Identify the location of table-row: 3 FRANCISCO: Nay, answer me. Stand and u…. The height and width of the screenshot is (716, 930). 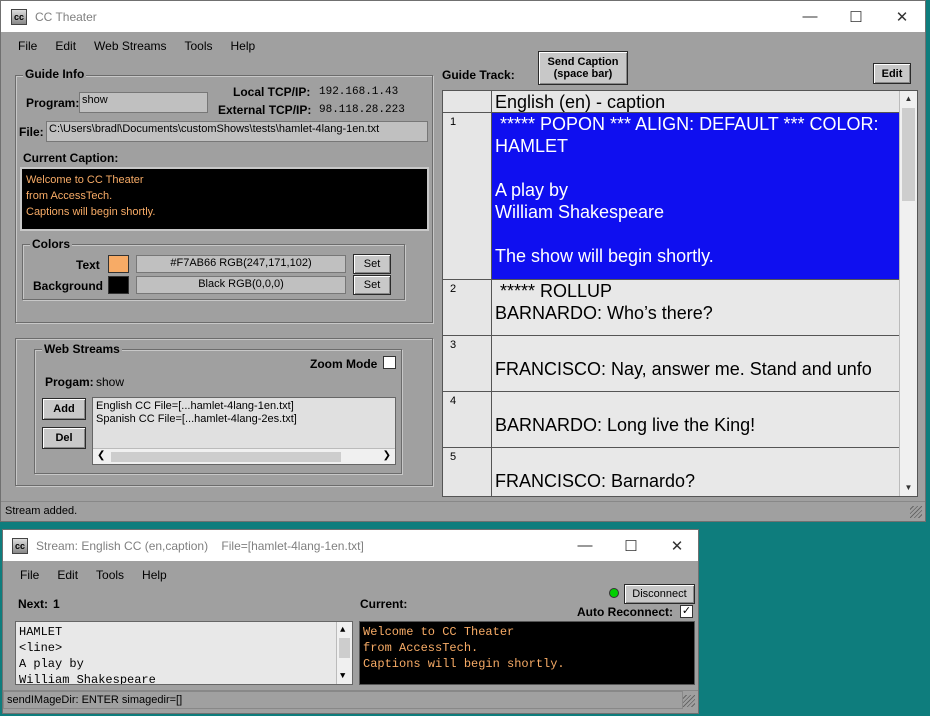
(671, 364).